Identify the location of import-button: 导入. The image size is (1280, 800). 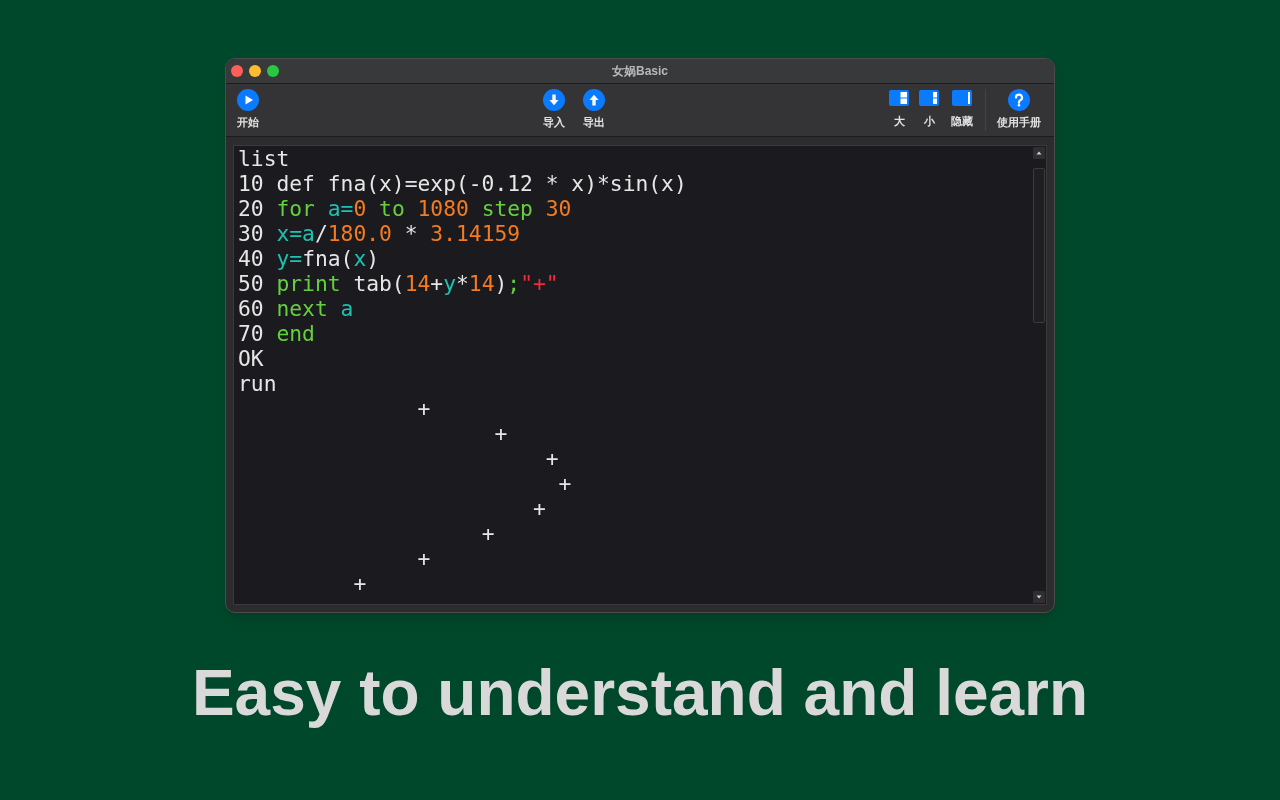
(554, 109).